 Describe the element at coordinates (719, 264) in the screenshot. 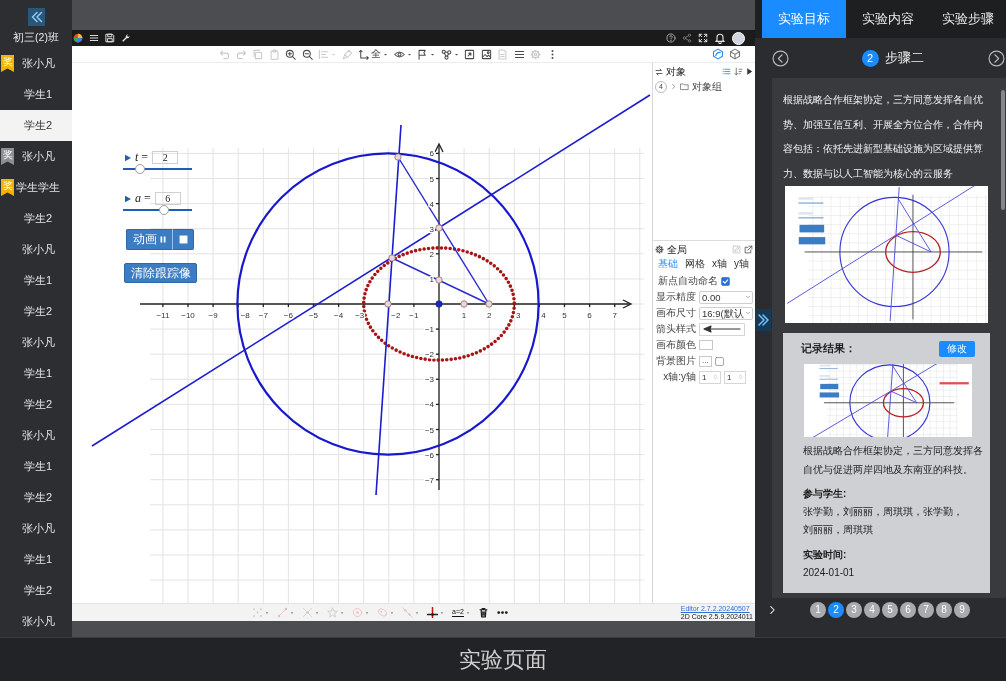

I see `settings-tab: x轴` at that location.